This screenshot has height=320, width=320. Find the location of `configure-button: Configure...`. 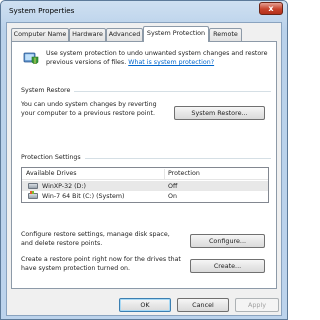

configure-button: Configure... is located at coordinates (227, 241).